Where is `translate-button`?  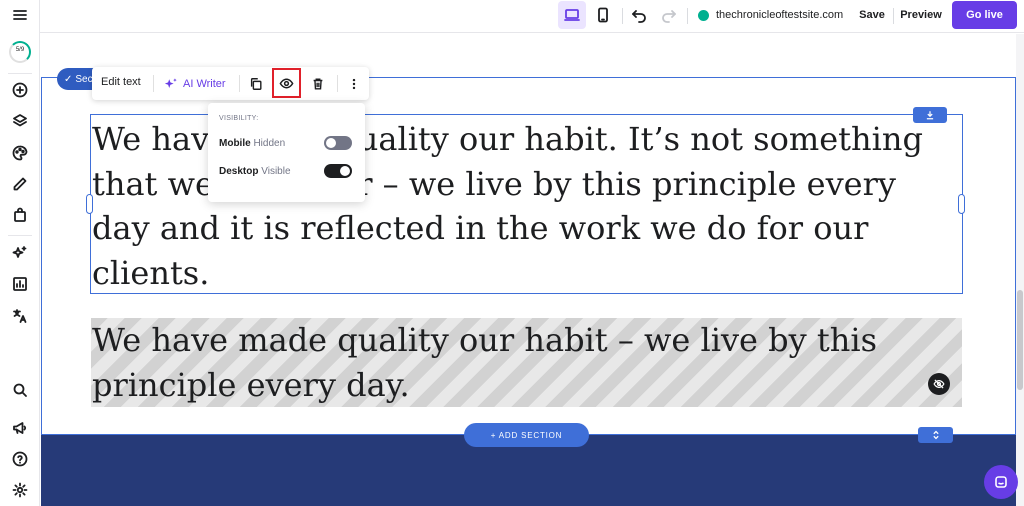
translate-button is located at coordinates (20, 316).